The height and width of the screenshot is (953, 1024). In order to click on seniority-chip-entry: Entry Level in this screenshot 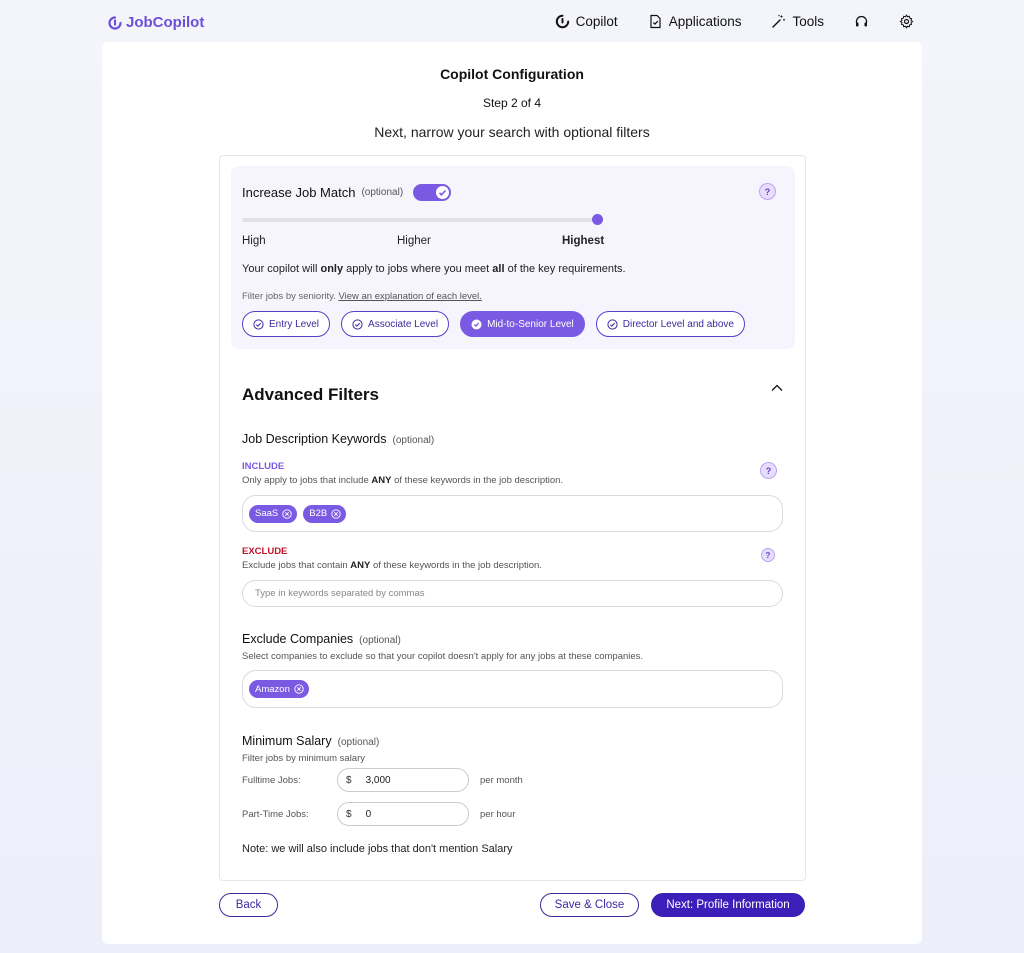, I will do `click(286, 324)`.